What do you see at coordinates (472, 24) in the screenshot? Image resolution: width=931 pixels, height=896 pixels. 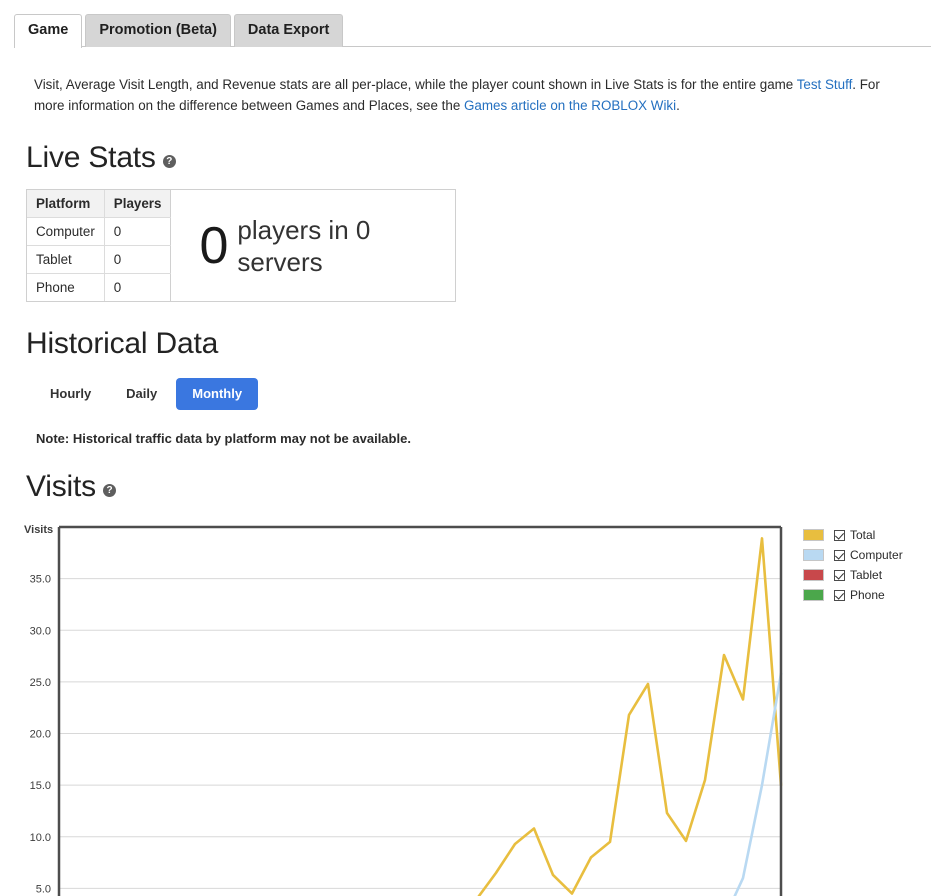 I see `tab-list: Game Promotion (Beta) Data Export` at bounding box center [472, 24].